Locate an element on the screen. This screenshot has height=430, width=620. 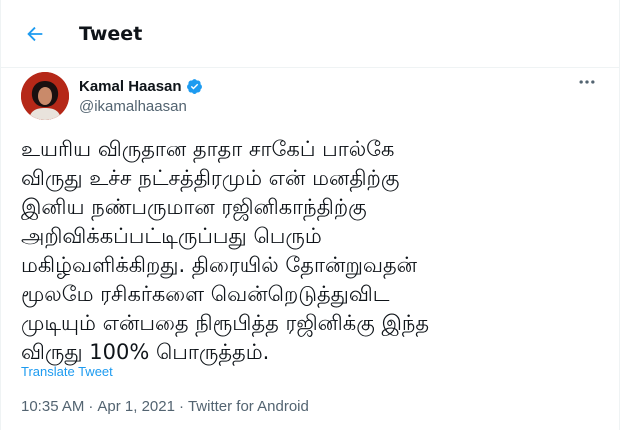
avatar is located at coordinates (45, 96).